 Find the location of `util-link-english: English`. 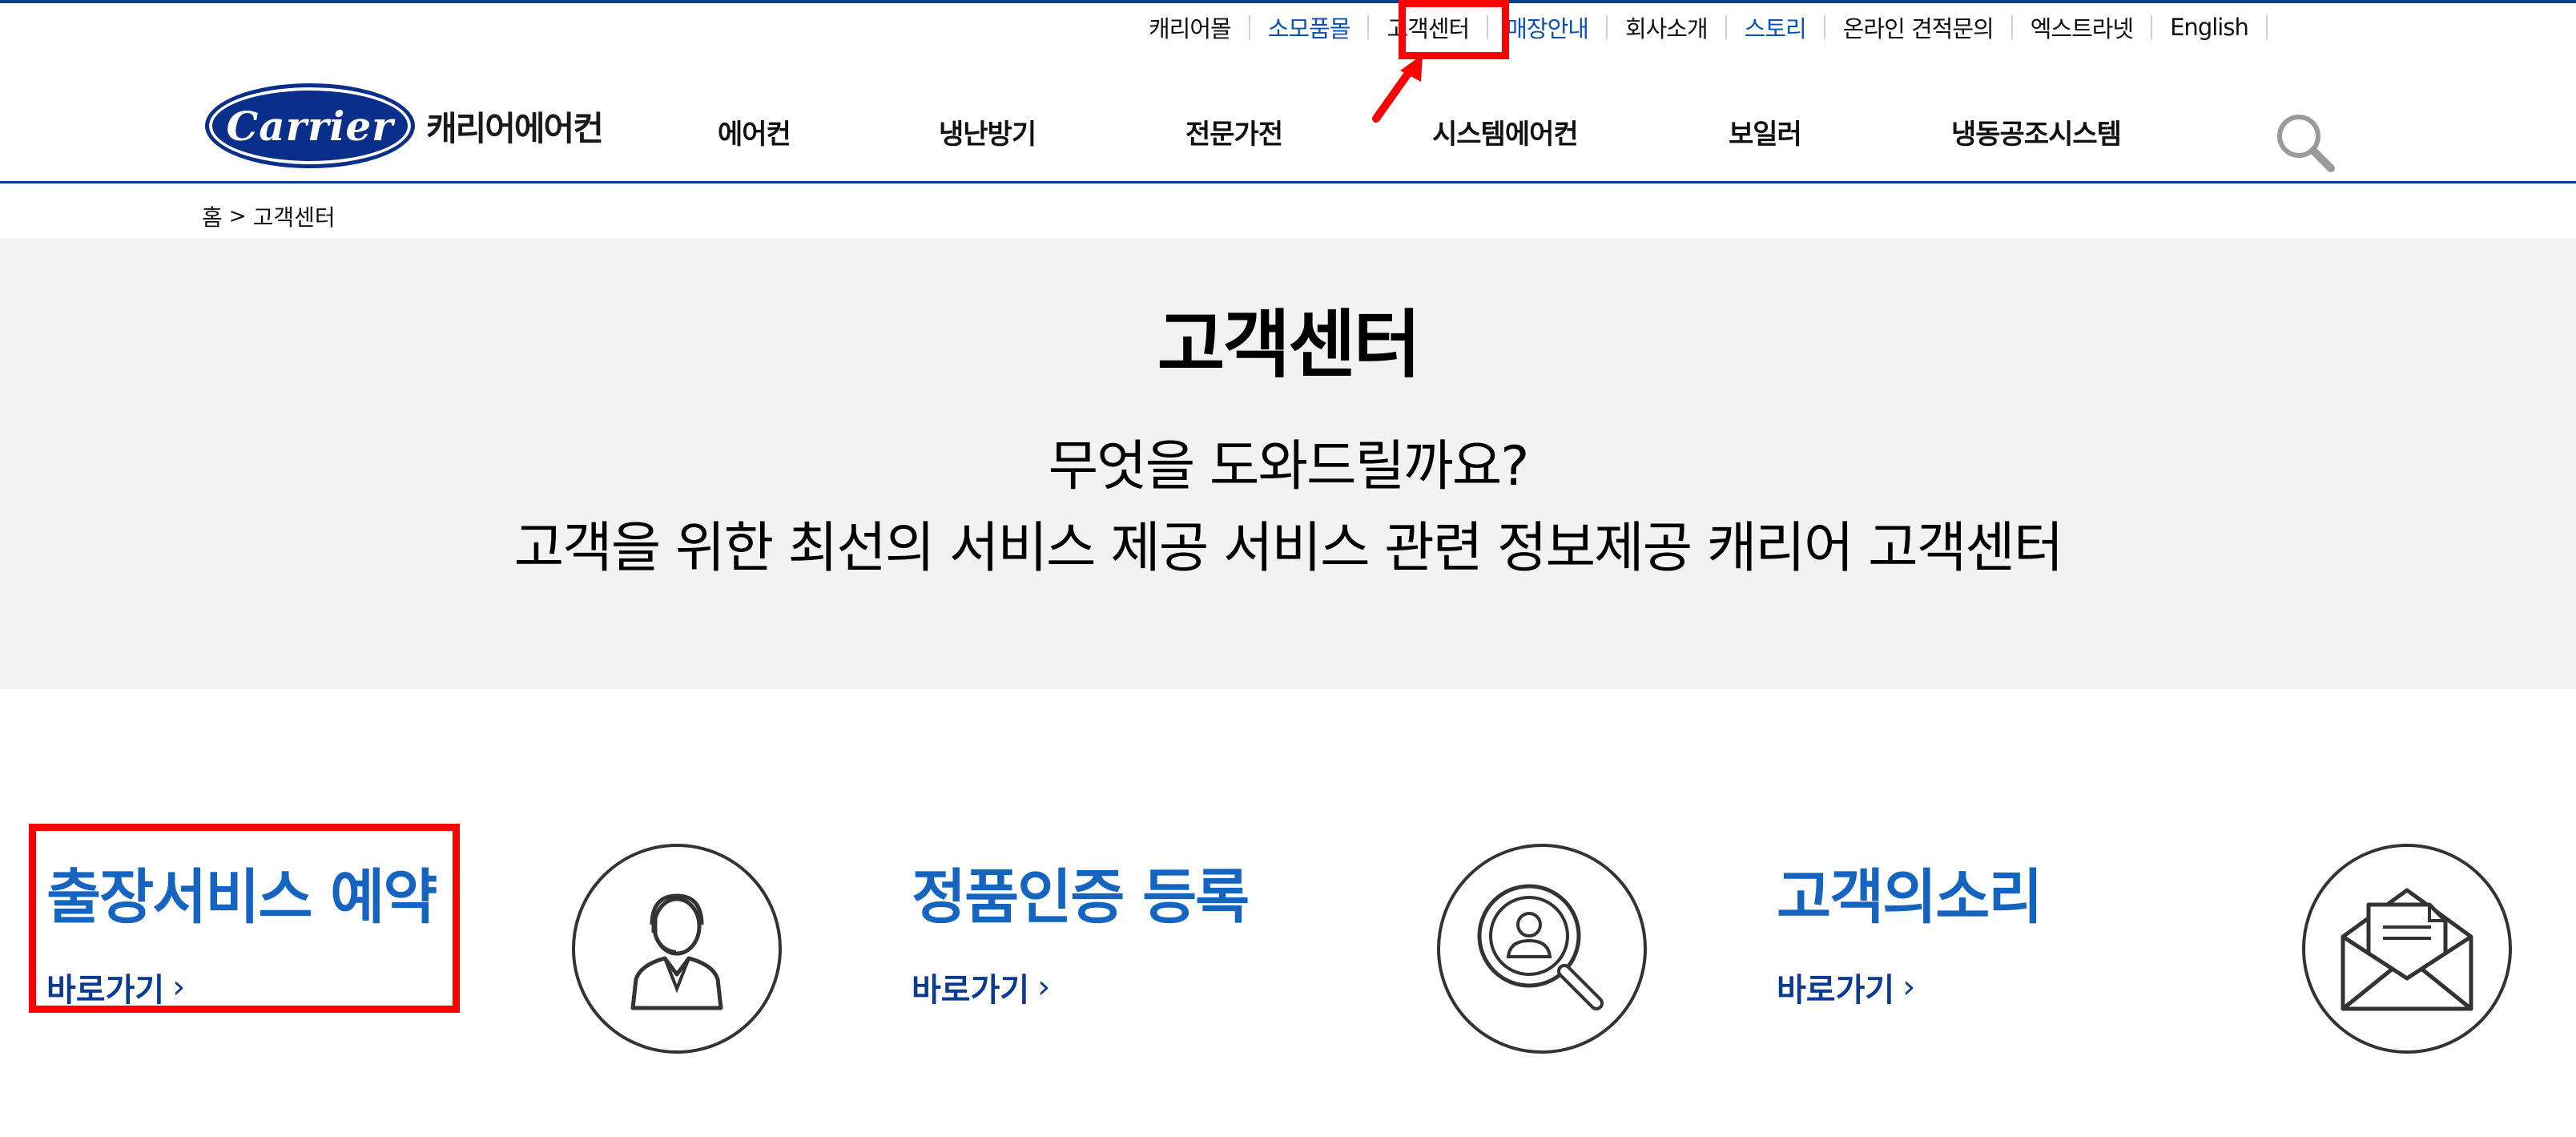

util-link-english: English is located at coordinates (2209, 27).